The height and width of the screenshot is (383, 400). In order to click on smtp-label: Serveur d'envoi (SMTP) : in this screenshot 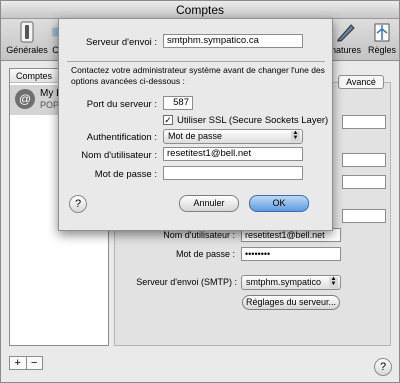, I will do `click(186, 282)`.